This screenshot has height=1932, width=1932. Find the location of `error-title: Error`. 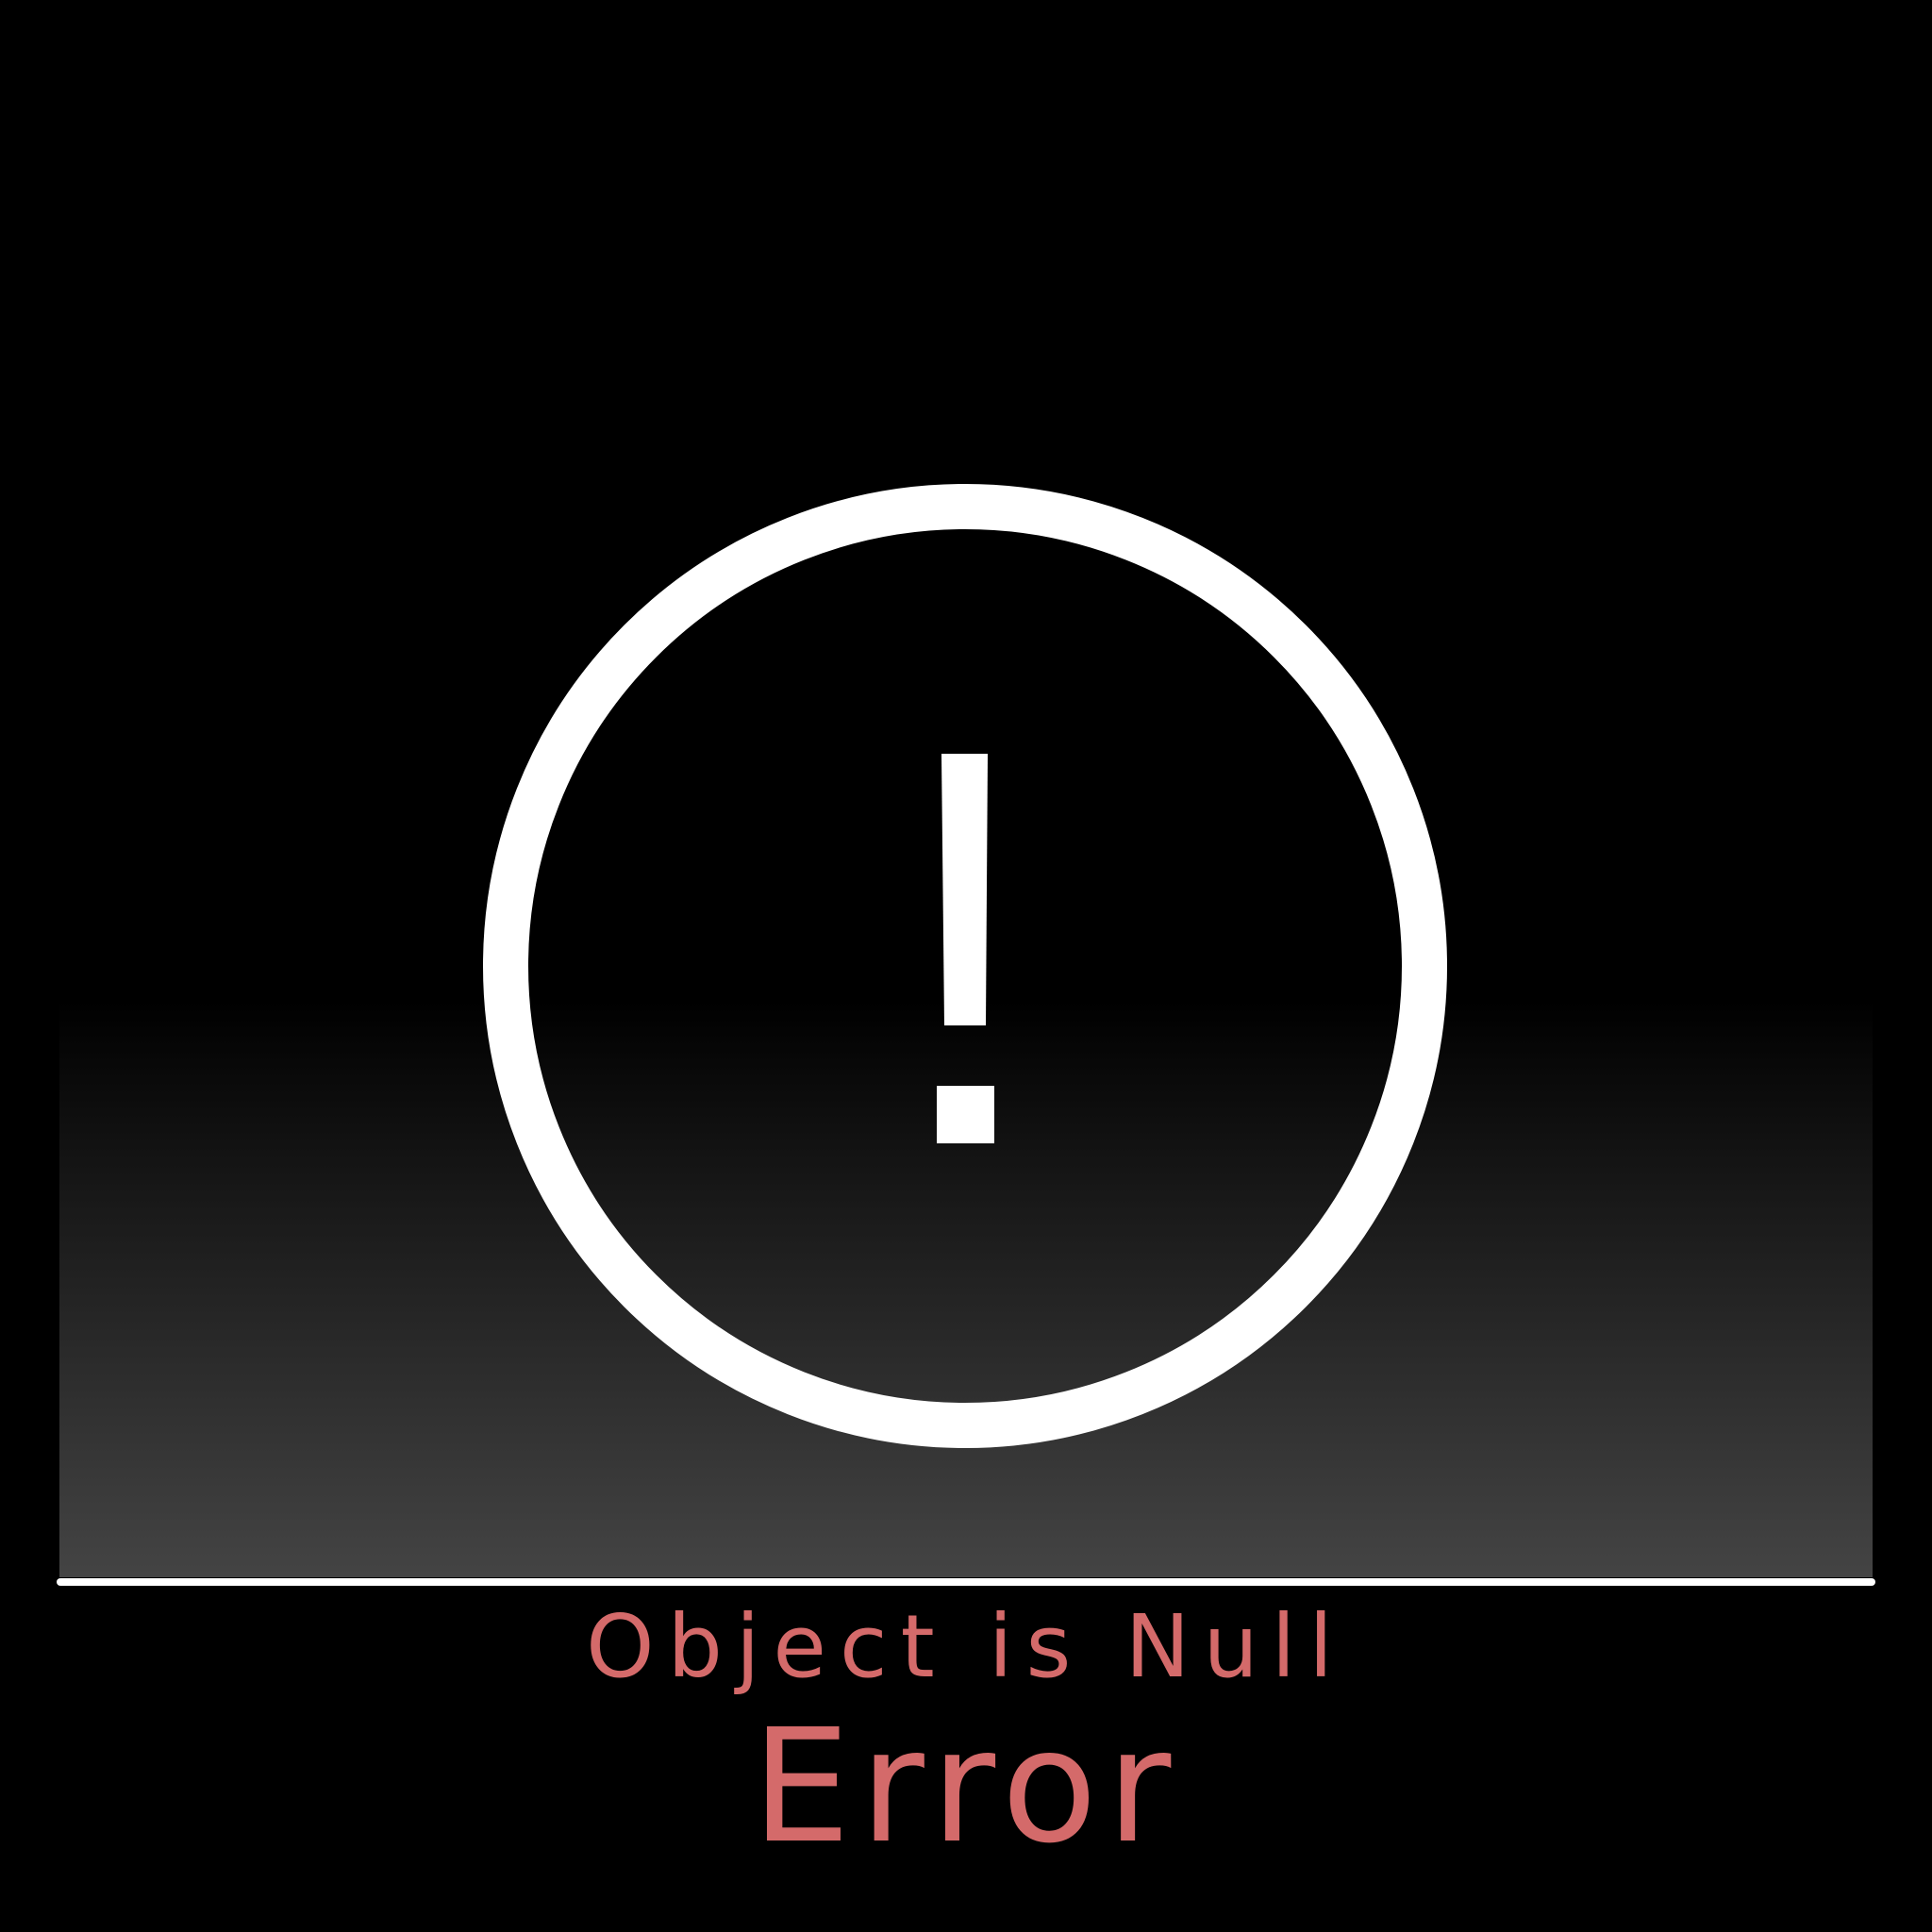

error-title: Error is located at coordinates (966, 1787).